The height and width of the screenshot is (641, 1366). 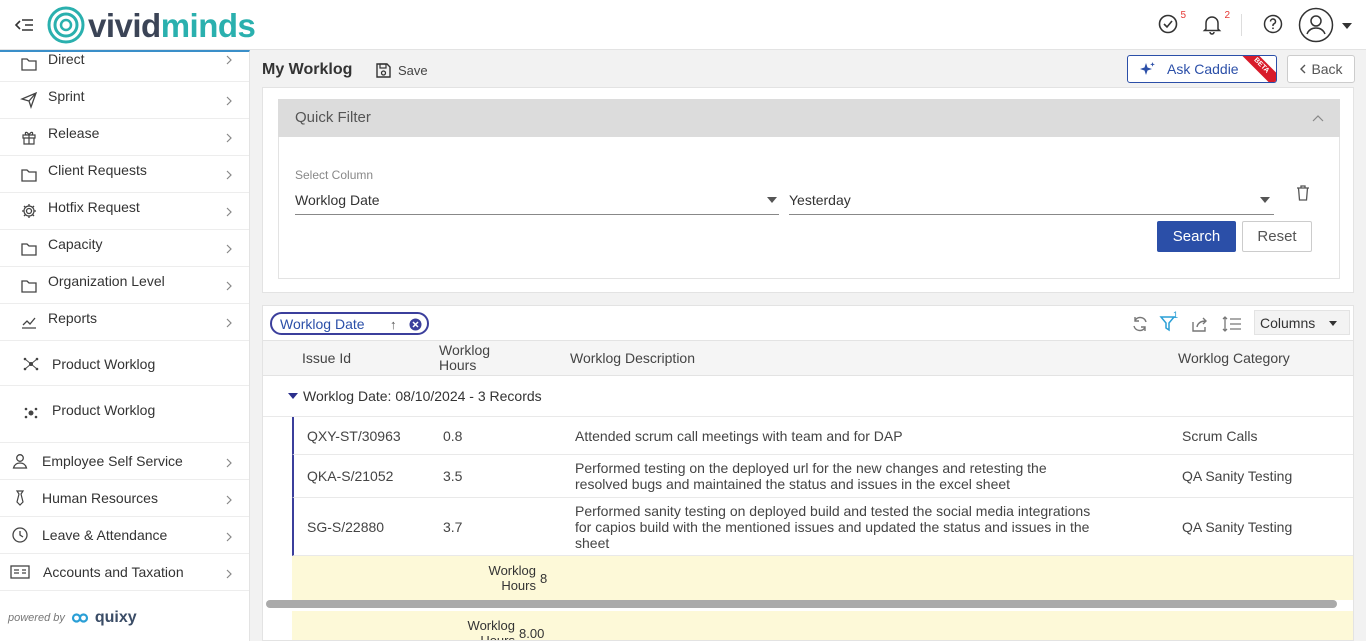 What do you see at coordinates (464, 350) in the screenshot?
I see `header-worklog-hours-line1: Worklog` at bounding box center [464, 350].